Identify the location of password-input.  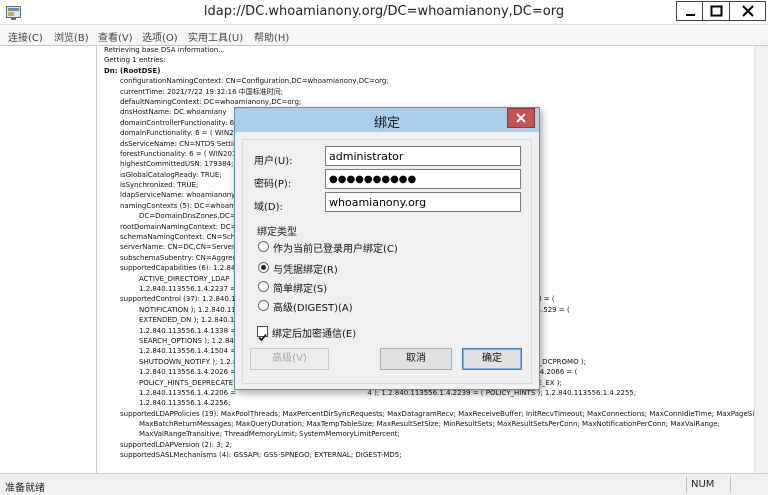
(423, 179).